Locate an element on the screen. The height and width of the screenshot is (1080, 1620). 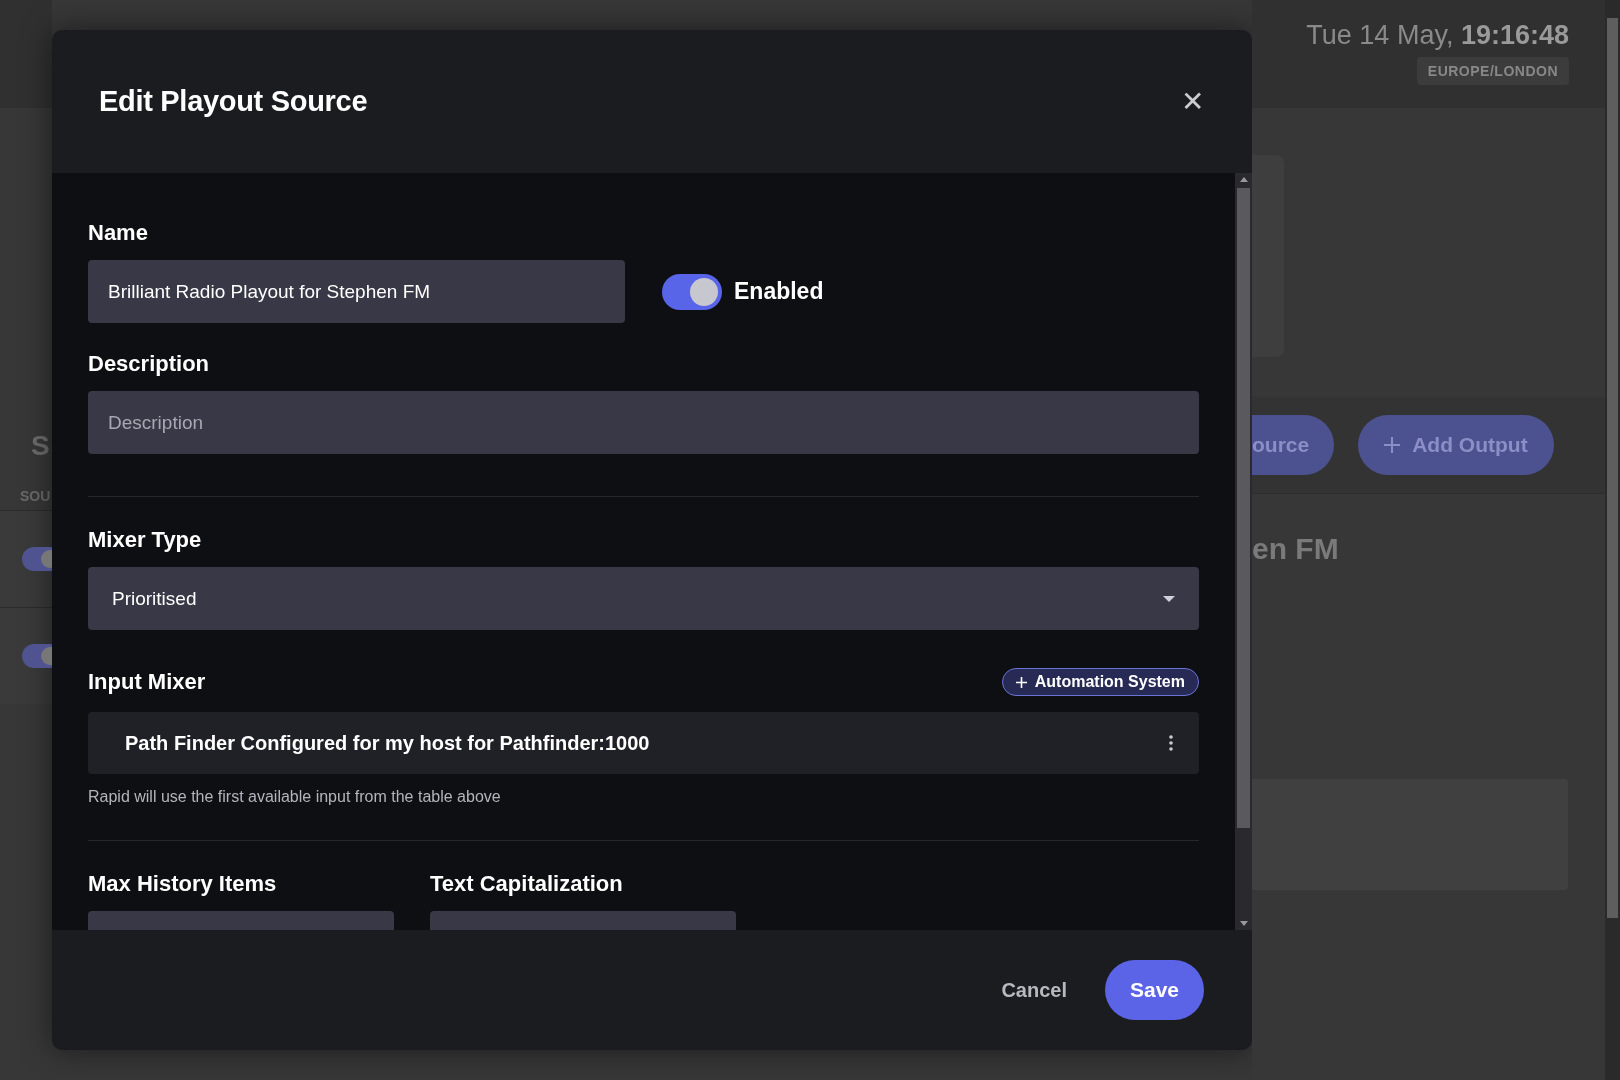
source-title: en FM is located at coordinates (1296, 549).